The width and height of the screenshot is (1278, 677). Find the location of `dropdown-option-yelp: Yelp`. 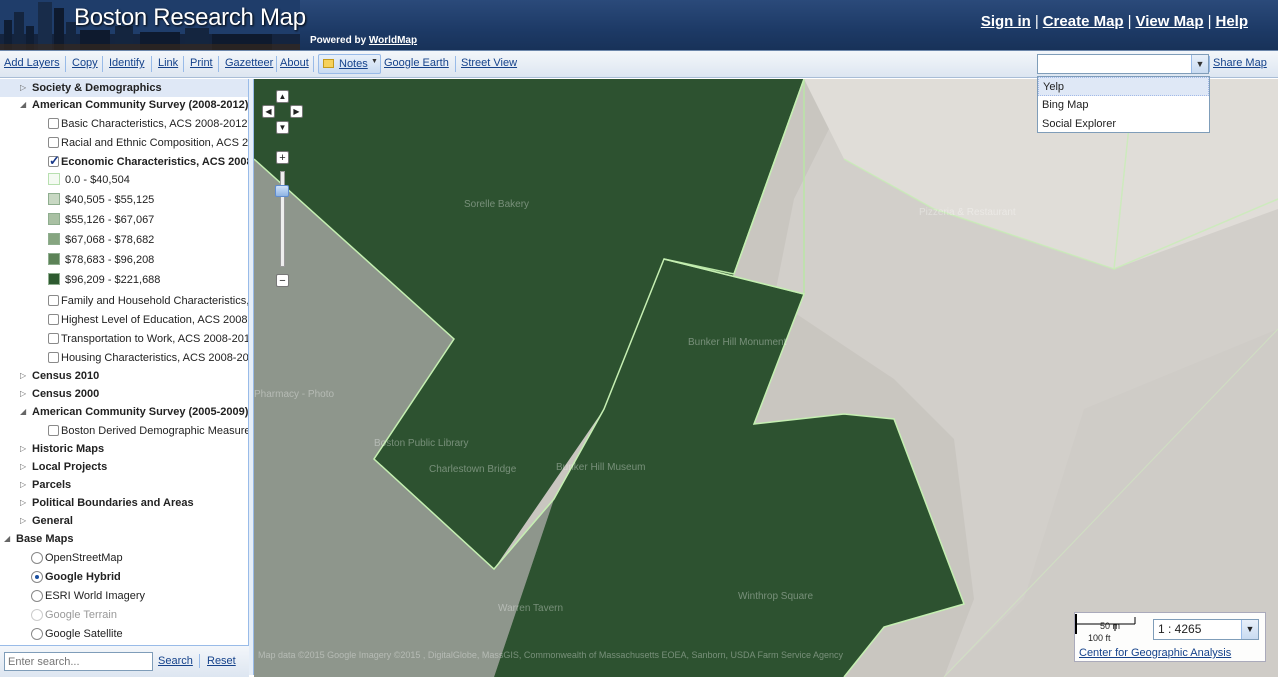

dropdown-option-yelp: Yelp is located at coordinates (1123, 86).